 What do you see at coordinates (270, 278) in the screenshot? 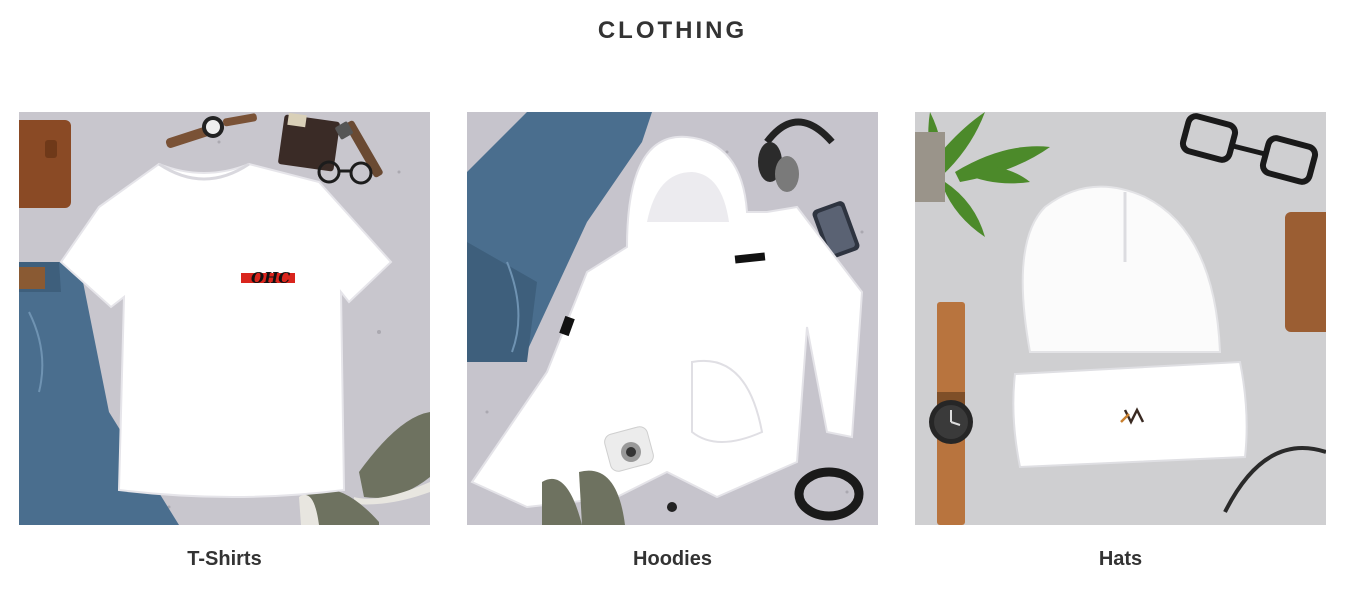
I see `svg-text: OHC` at bounding box center [270, 278].